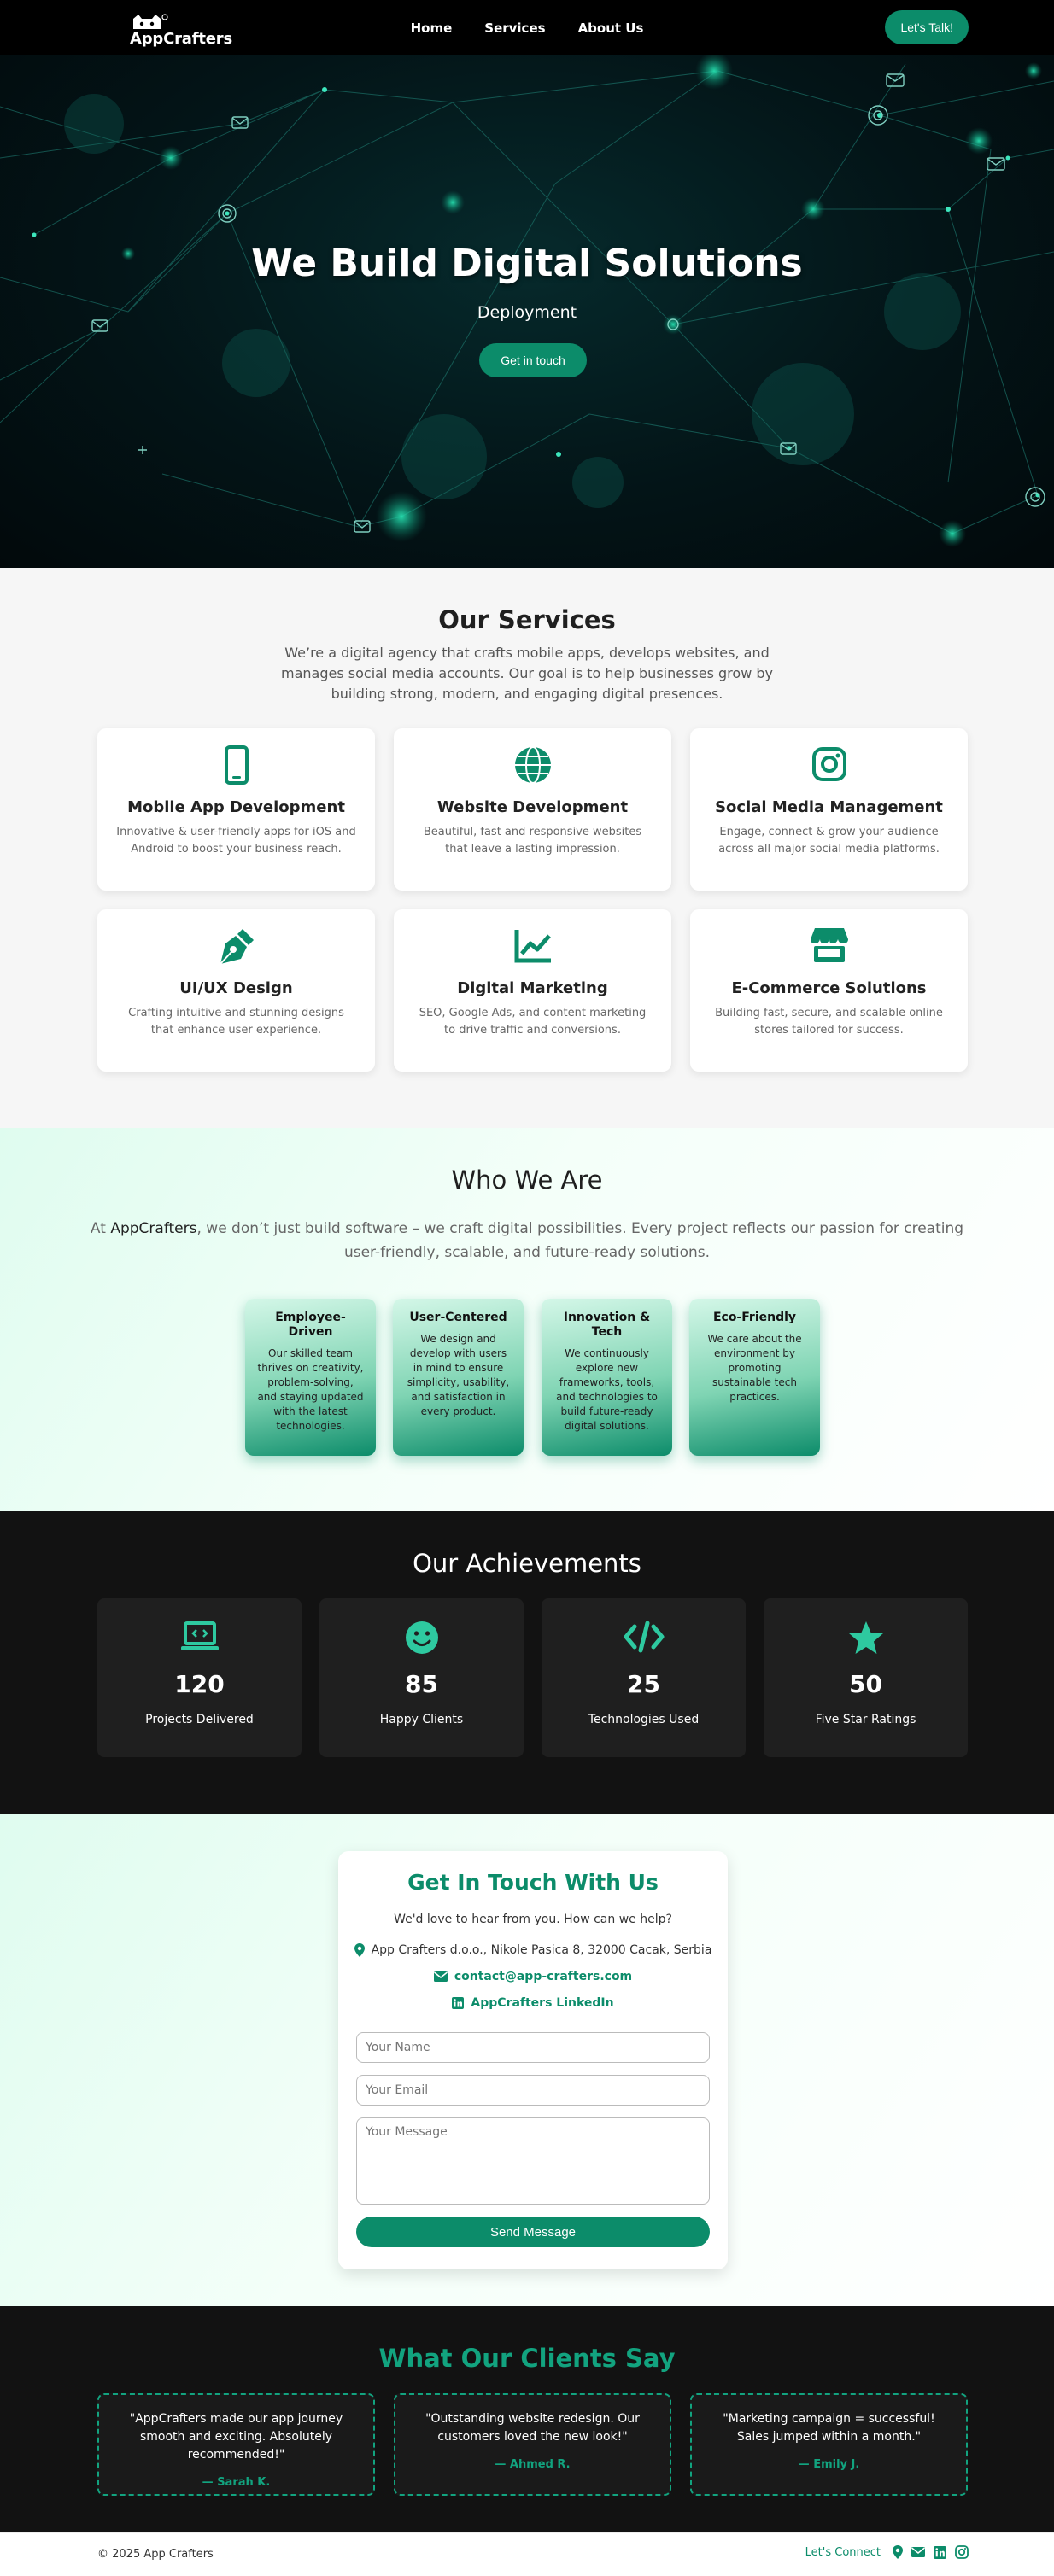  I want to click on store-icon, so click(829, 945).